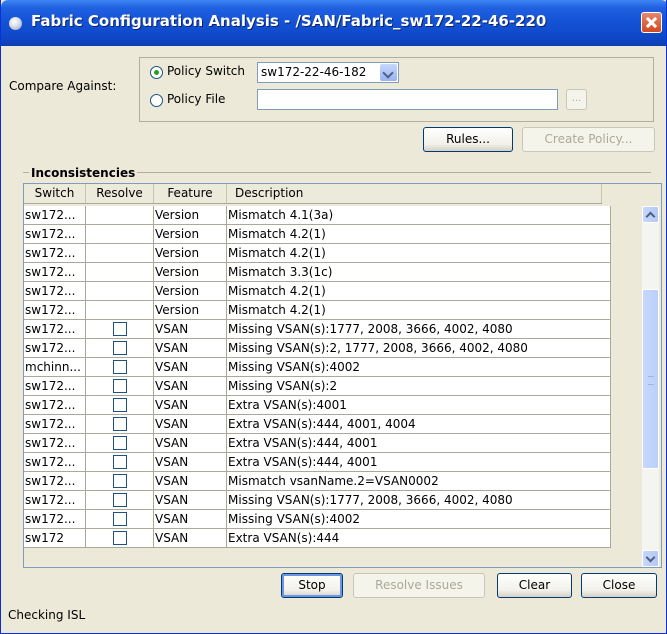  What do you see at coordinates (317, 519) in the screenshot?
I see `table-row: sw172... VSAN Missing VSAN(s):4002` at bounding box center [317, 519].